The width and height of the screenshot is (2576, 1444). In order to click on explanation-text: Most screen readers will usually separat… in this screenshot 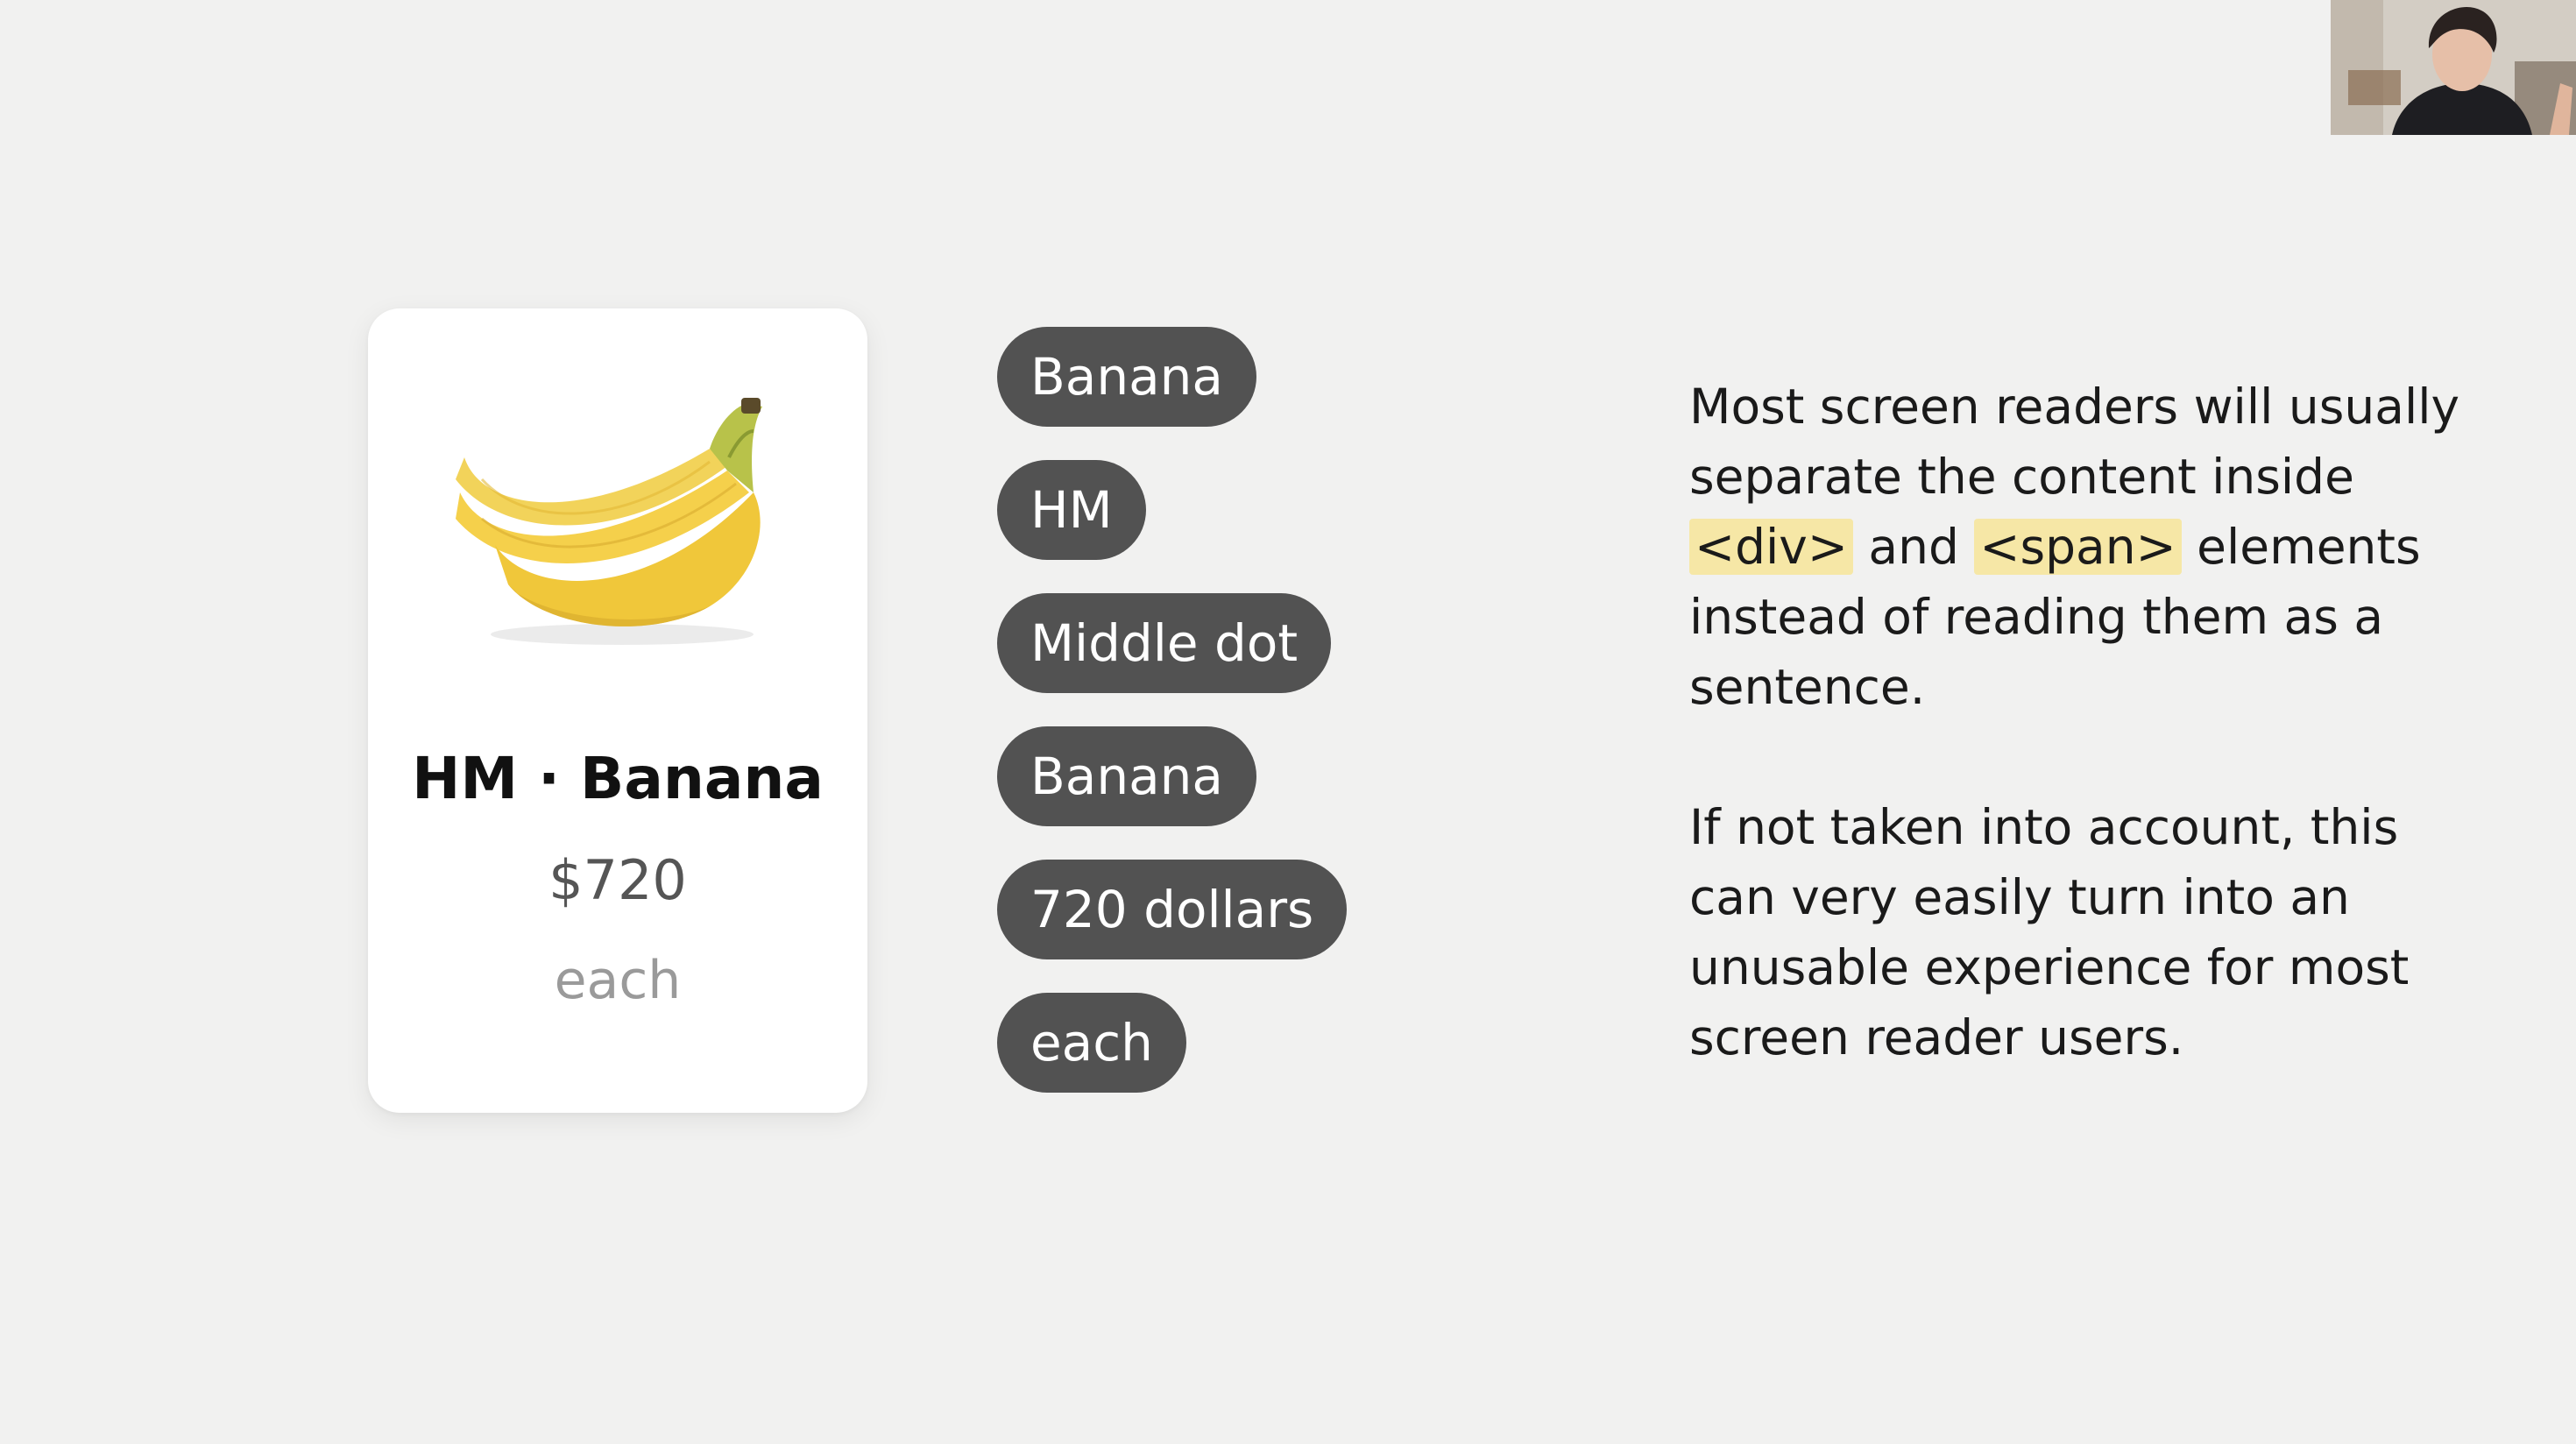, I will do `click(2074, 722)`.